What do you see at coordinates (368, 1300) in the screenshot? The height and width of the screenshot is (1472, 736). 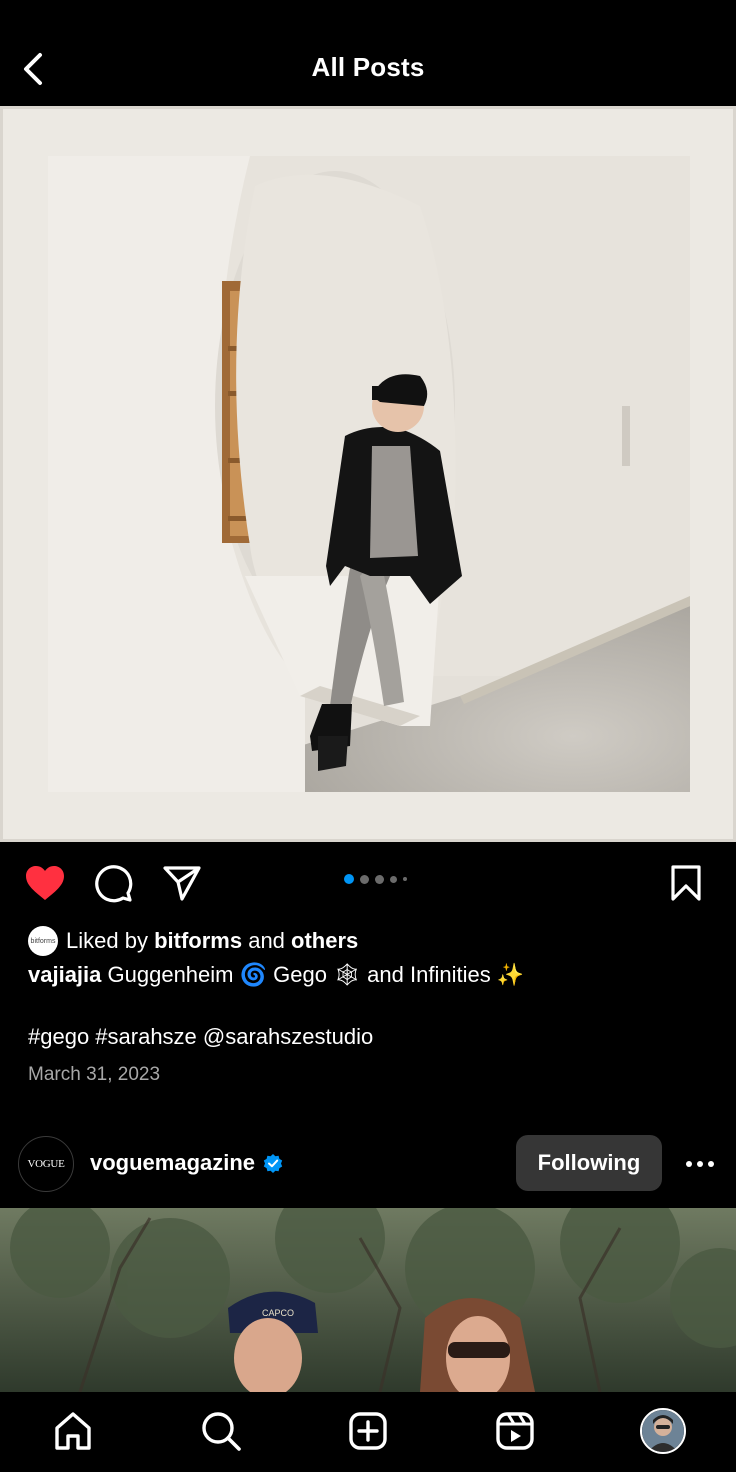 I see `next-post-photo: CAPCO` at bounding box center [368, 1300].